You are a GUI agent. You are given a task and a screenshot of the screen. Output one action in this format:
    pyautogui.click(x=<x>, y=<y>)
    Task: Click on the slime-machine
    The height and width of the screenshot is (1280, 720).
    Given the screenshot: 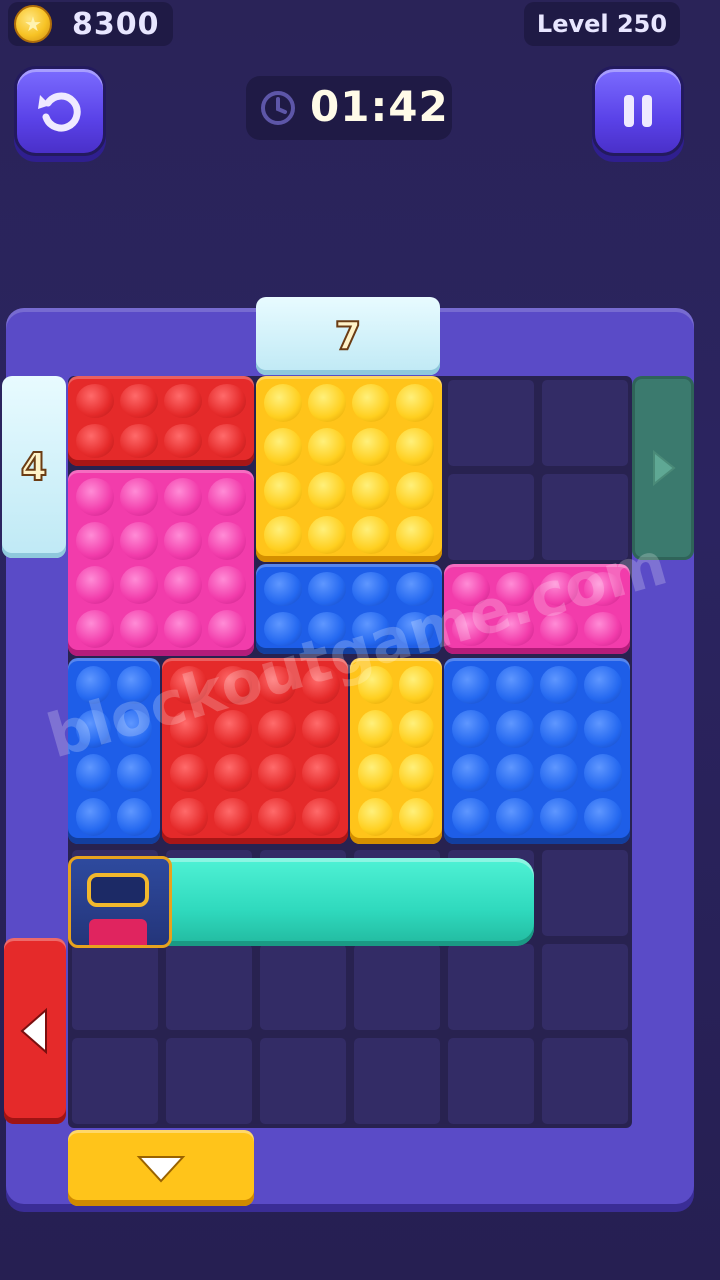 What is the action you would take?
    pyautogui.click(x=120, y=902)
    